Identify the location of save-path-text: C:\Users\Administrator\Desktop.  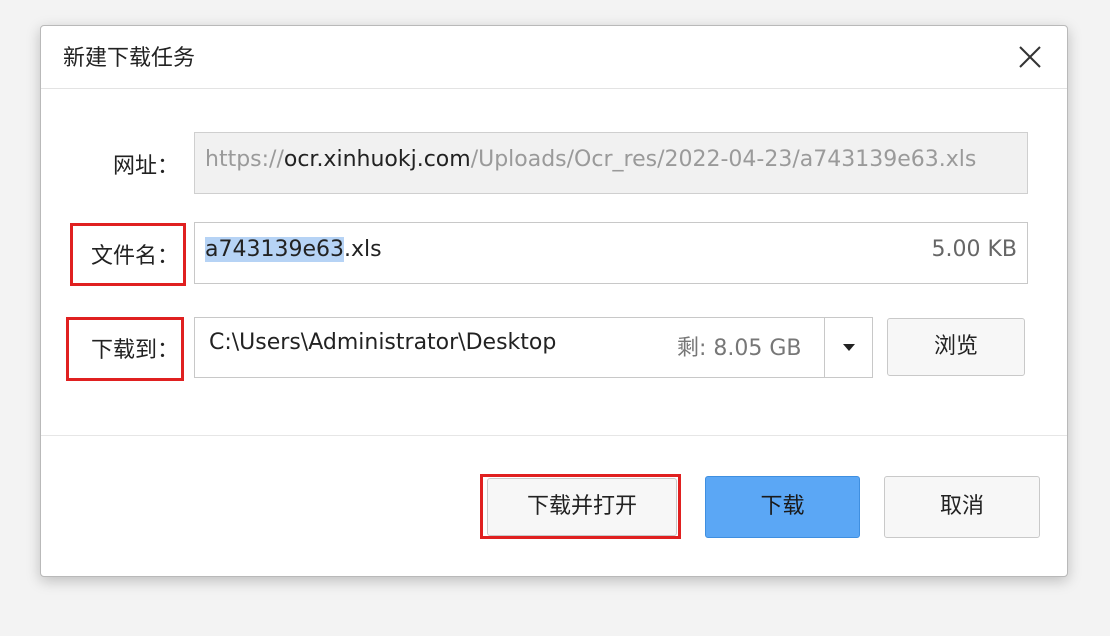
(383, 342).